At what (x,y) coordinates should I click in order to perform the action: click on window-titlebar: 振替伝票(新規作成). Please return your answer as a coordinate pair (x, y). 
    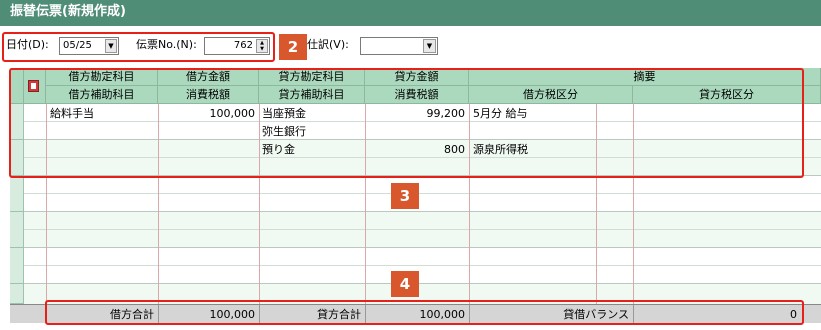
    Looking at the image, I should click on (410, 13).